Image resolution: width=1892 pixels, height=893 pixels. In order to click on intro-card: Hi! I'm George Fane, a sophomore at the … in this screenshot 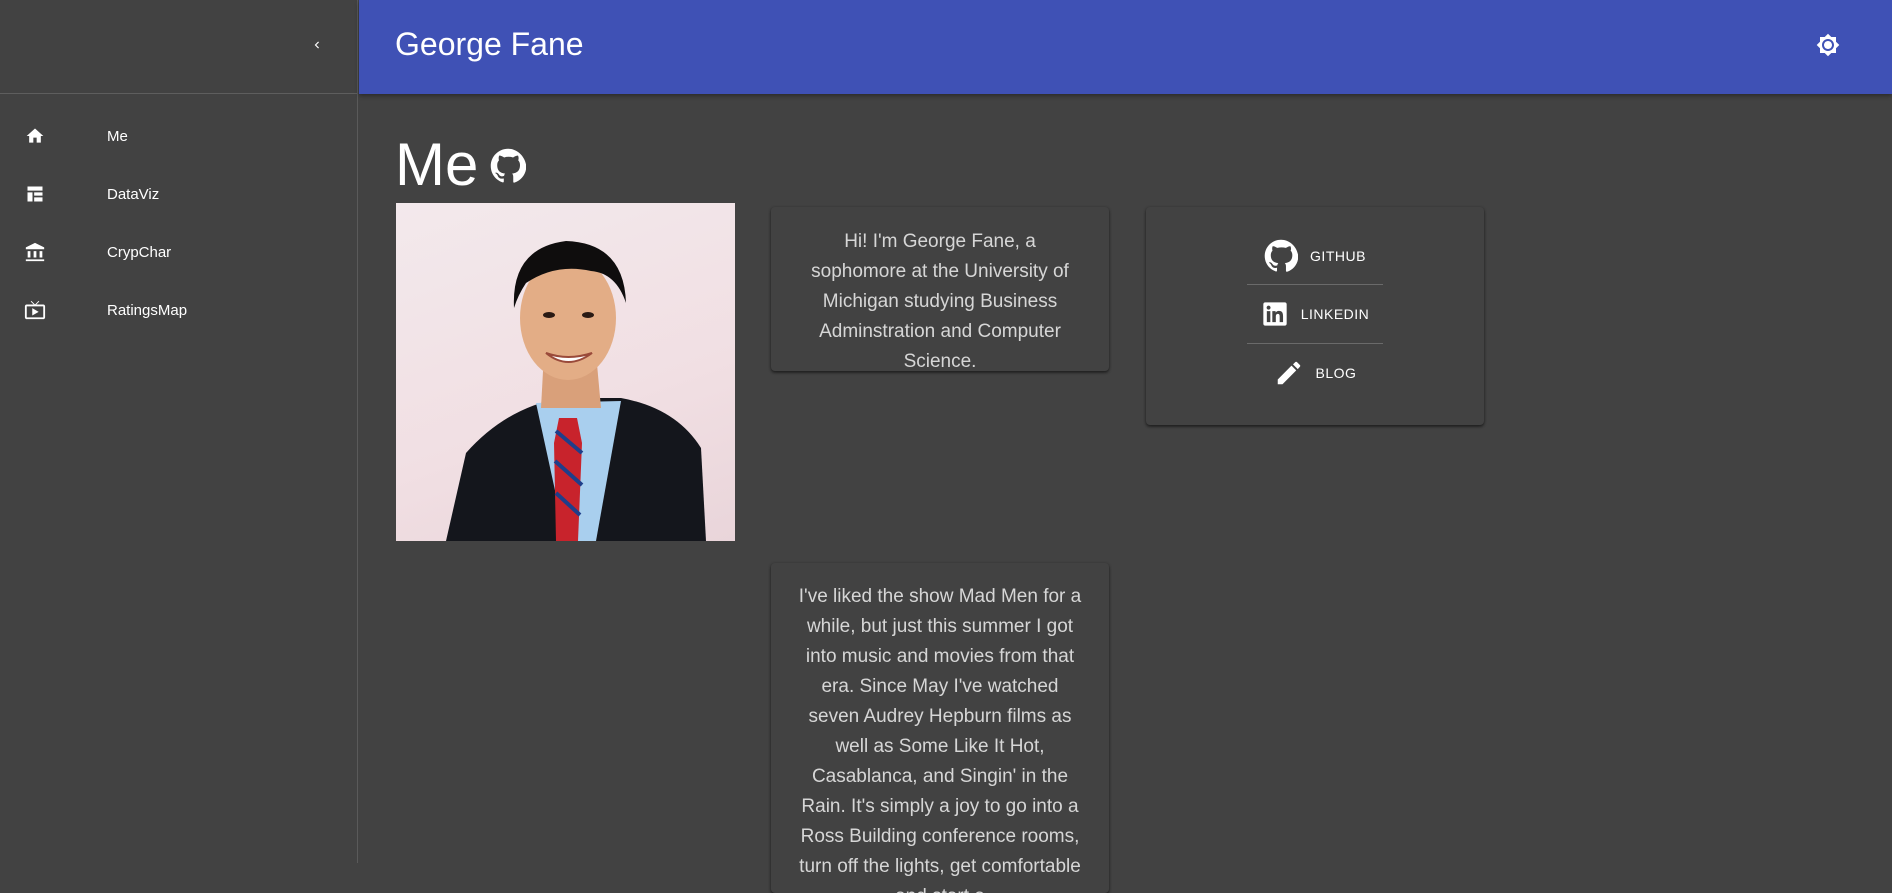, I will do `click(940, 289)`.